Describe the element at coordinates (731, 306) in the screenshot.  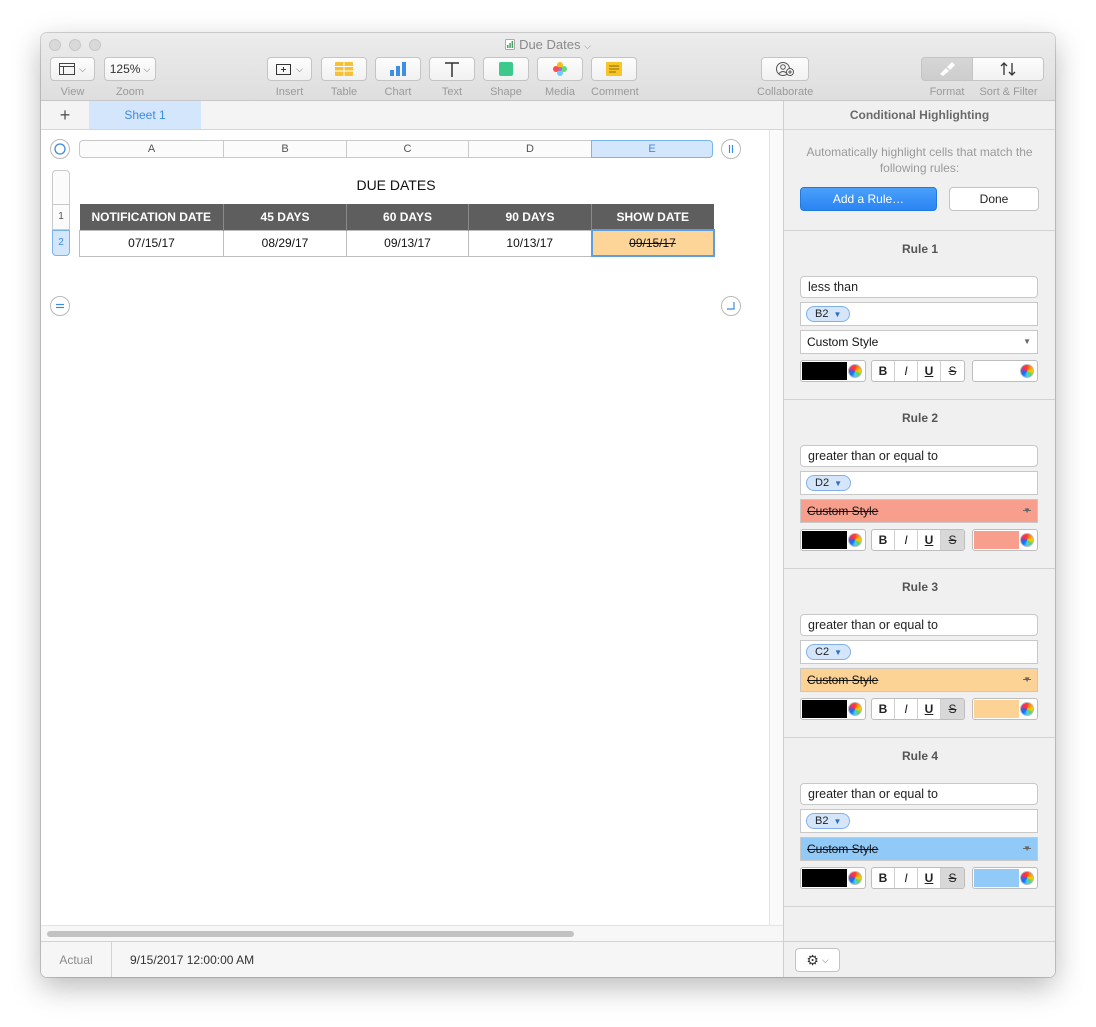
I see `resize-table-handle` at that location.